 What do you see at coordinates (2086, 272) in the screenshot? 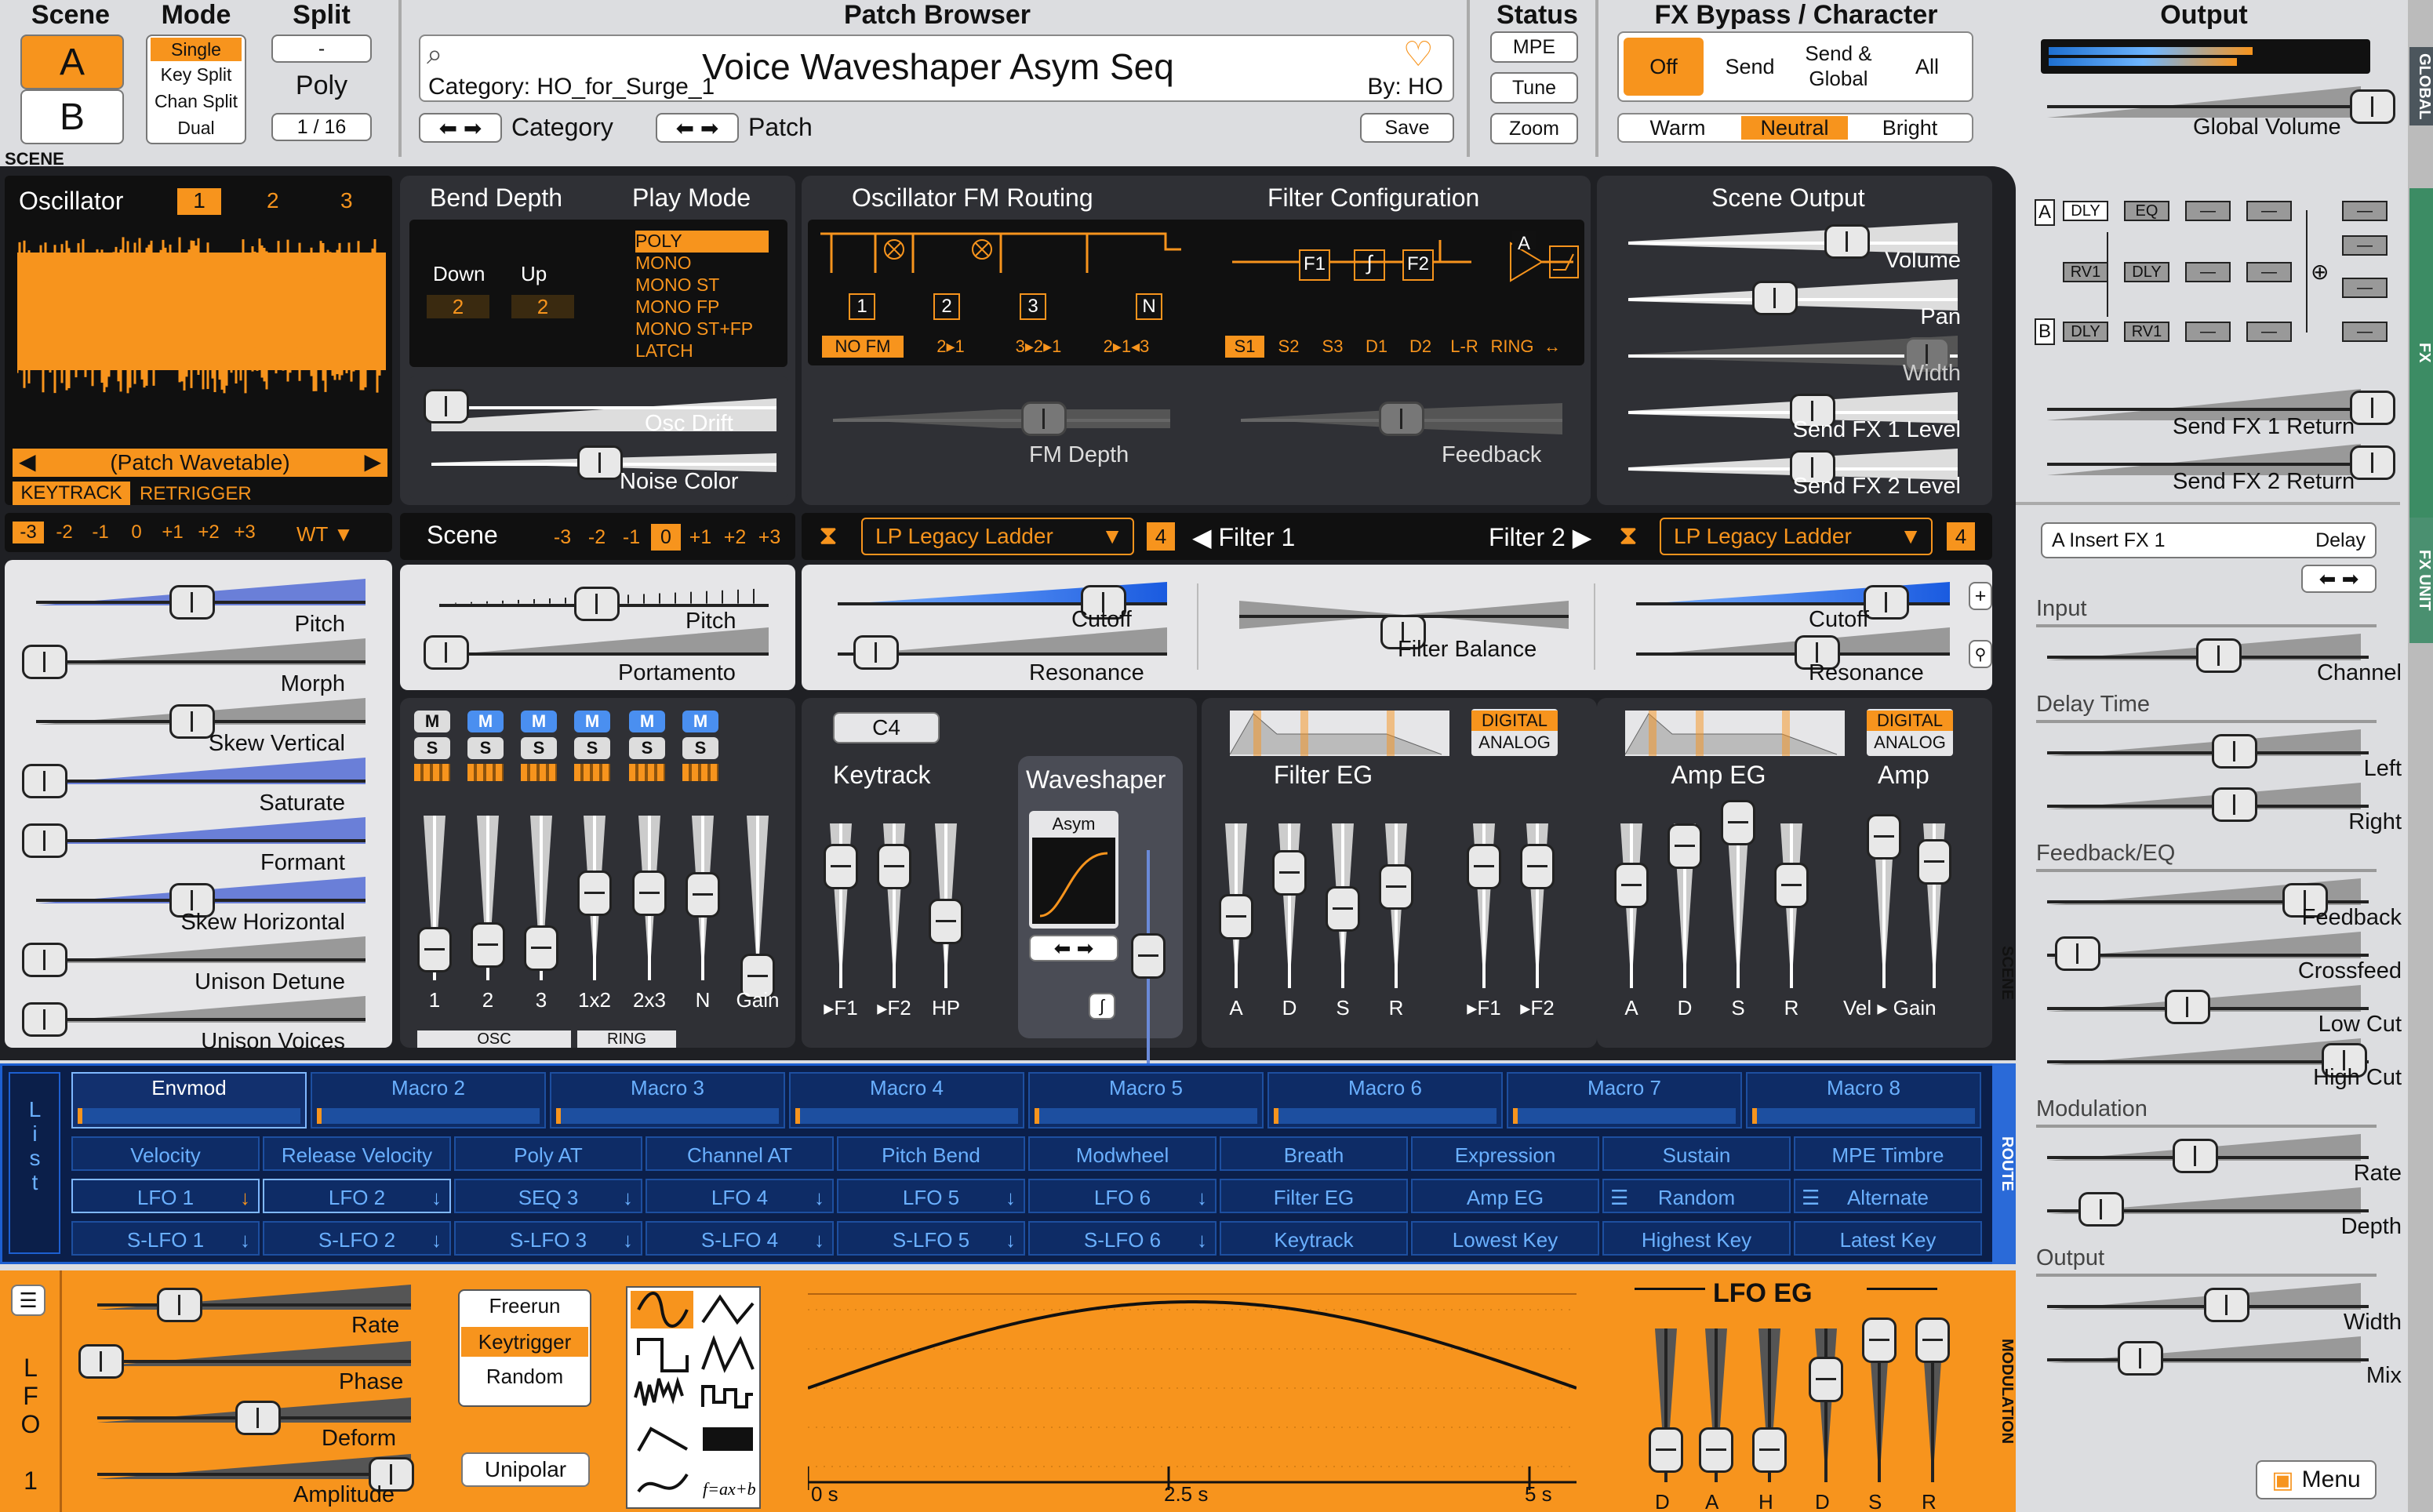
I see `fx-slot-send-rv1: RV1` at bounding box center [2086, 272].